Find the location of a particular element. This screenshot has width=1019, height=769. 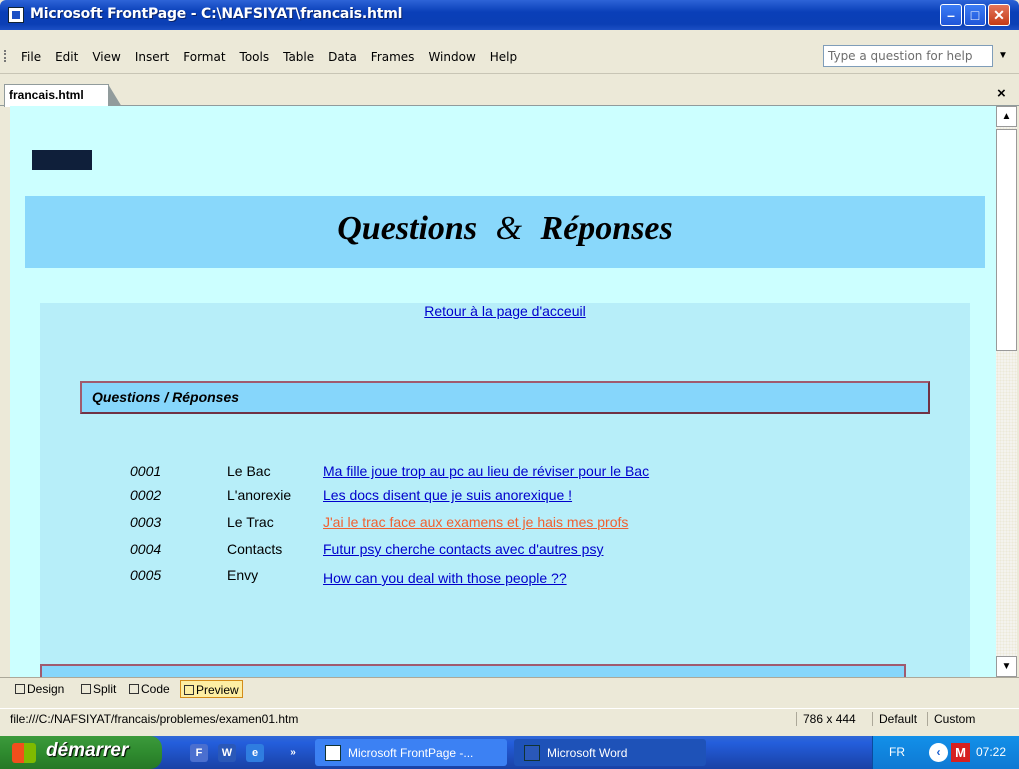

menu-window: Window is located at coordinates (451, 57).